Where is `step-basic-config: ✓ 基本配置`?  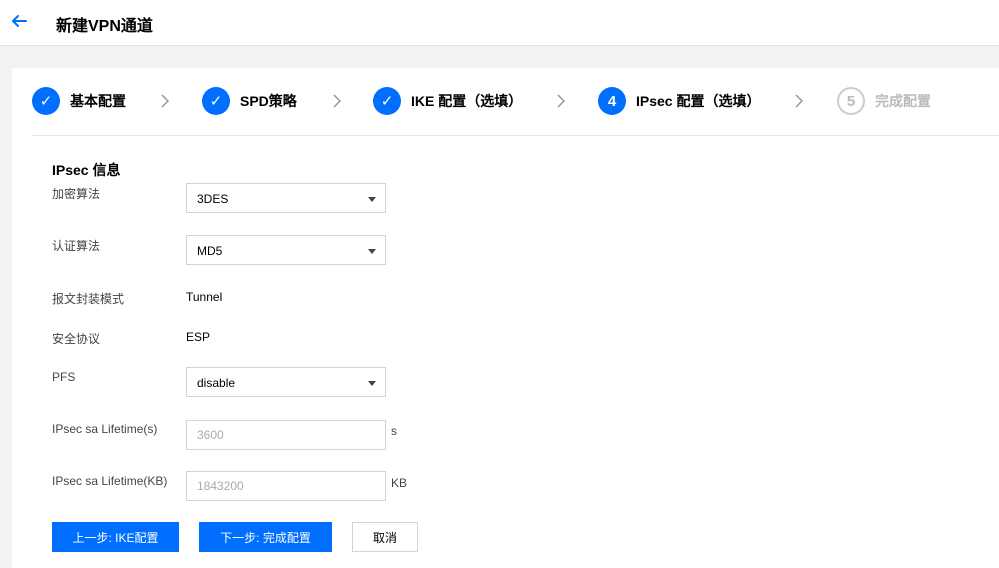
step-basic-config: ✓ 基本配置 is located at coordinates (79, 101).